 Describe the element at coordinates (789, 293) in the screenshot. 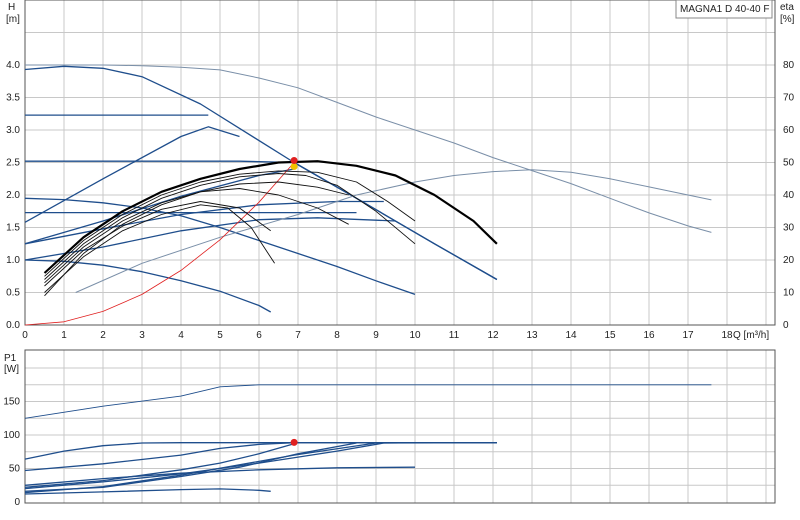

I see `y2-tick-label: 10` at that location.